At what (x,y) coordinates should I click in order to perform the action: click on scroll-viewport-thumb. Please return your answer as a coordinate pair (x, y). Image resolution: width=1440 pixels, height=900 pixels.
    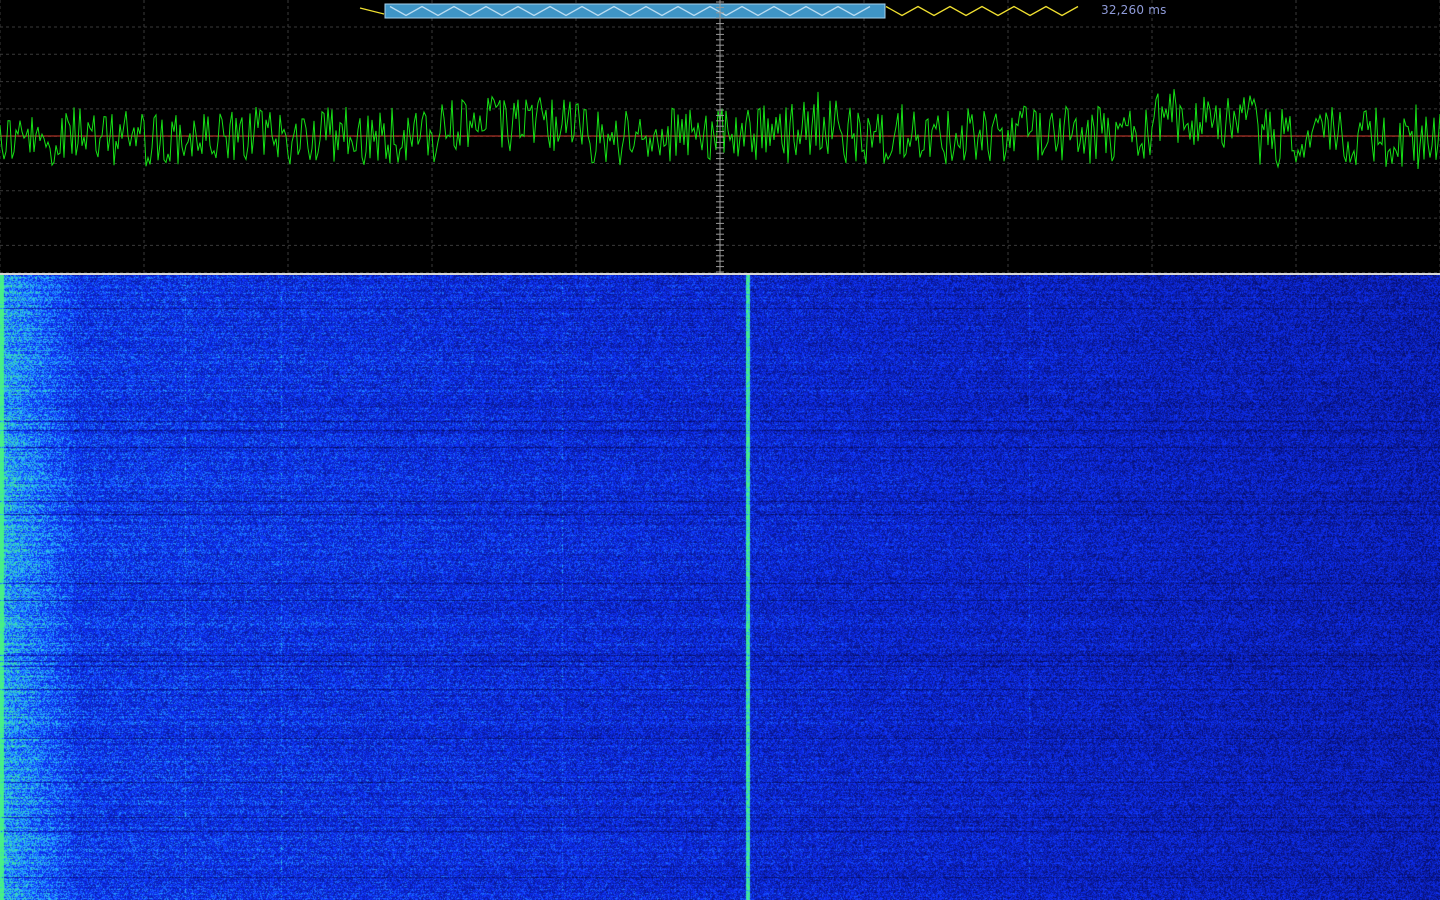
    Looking at the image, I should click on (635, 11).